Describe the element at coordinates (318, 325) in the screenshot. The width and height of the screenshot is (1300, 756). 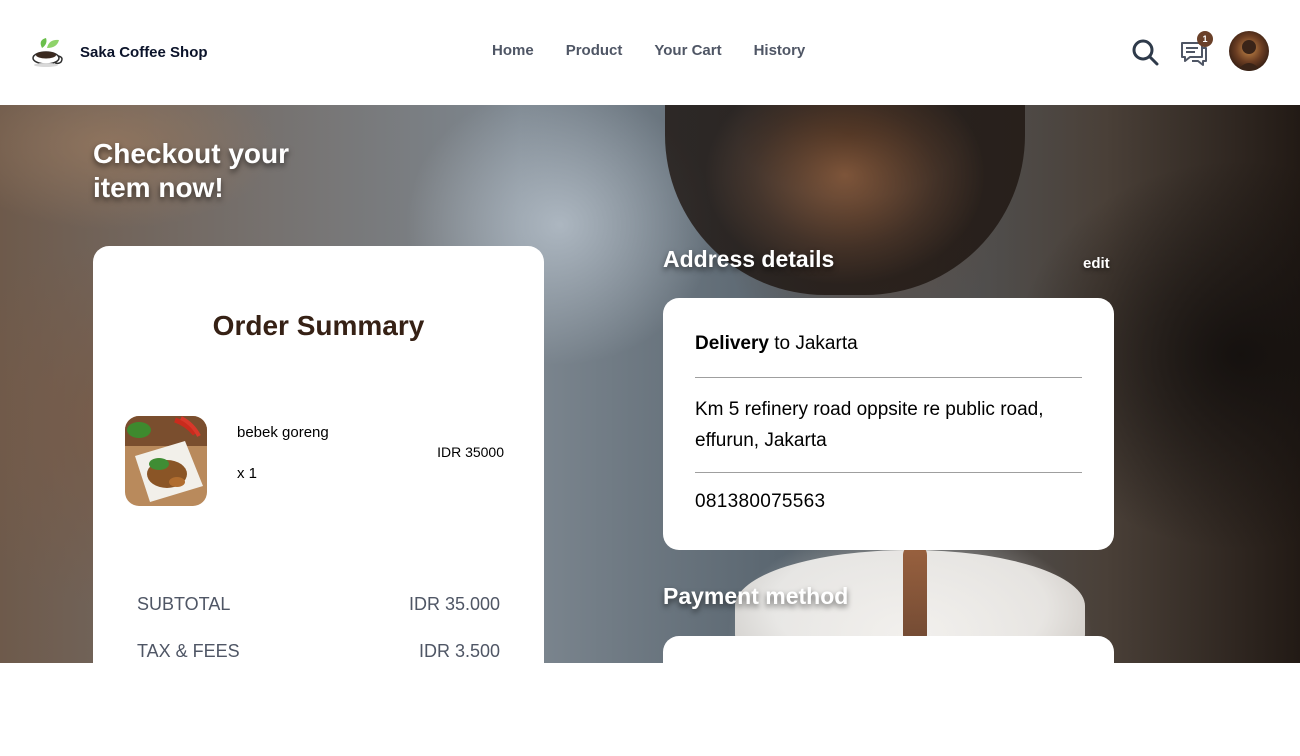
I see `order-summary-title: Order Summary` at that location.